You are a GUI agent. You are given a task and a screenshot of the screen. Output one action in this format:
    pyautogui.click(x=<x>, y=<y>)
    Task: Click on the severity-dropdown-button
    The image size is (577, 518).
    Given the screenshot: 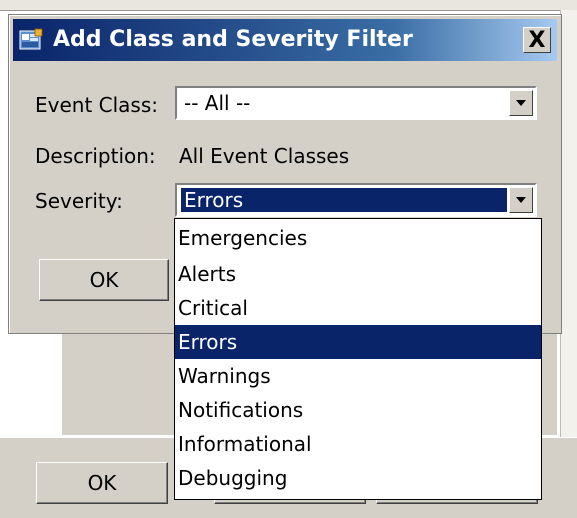 What is the action you would take?
    pyautogui.click(x=521, y=200)
    